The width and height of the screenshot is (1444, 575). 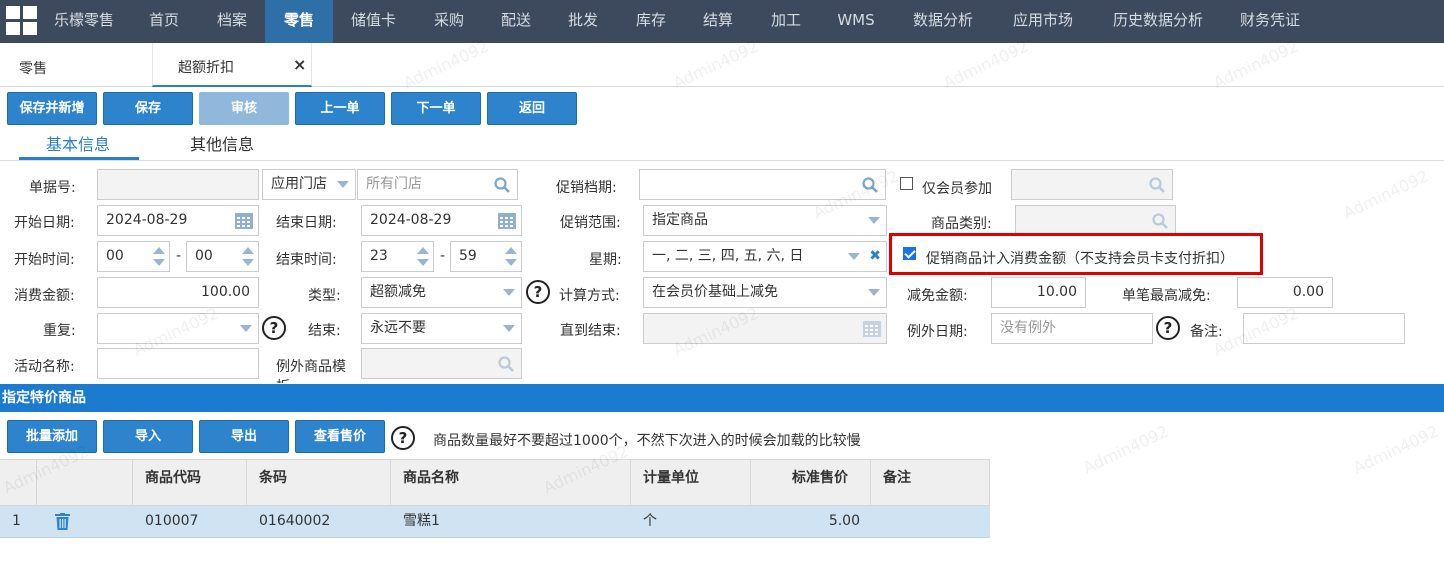 What do you see at coordinates (52, 108) in the screenshot?
I see `save-and-new-button: 保存并新增` at bounding box center [52, 108].